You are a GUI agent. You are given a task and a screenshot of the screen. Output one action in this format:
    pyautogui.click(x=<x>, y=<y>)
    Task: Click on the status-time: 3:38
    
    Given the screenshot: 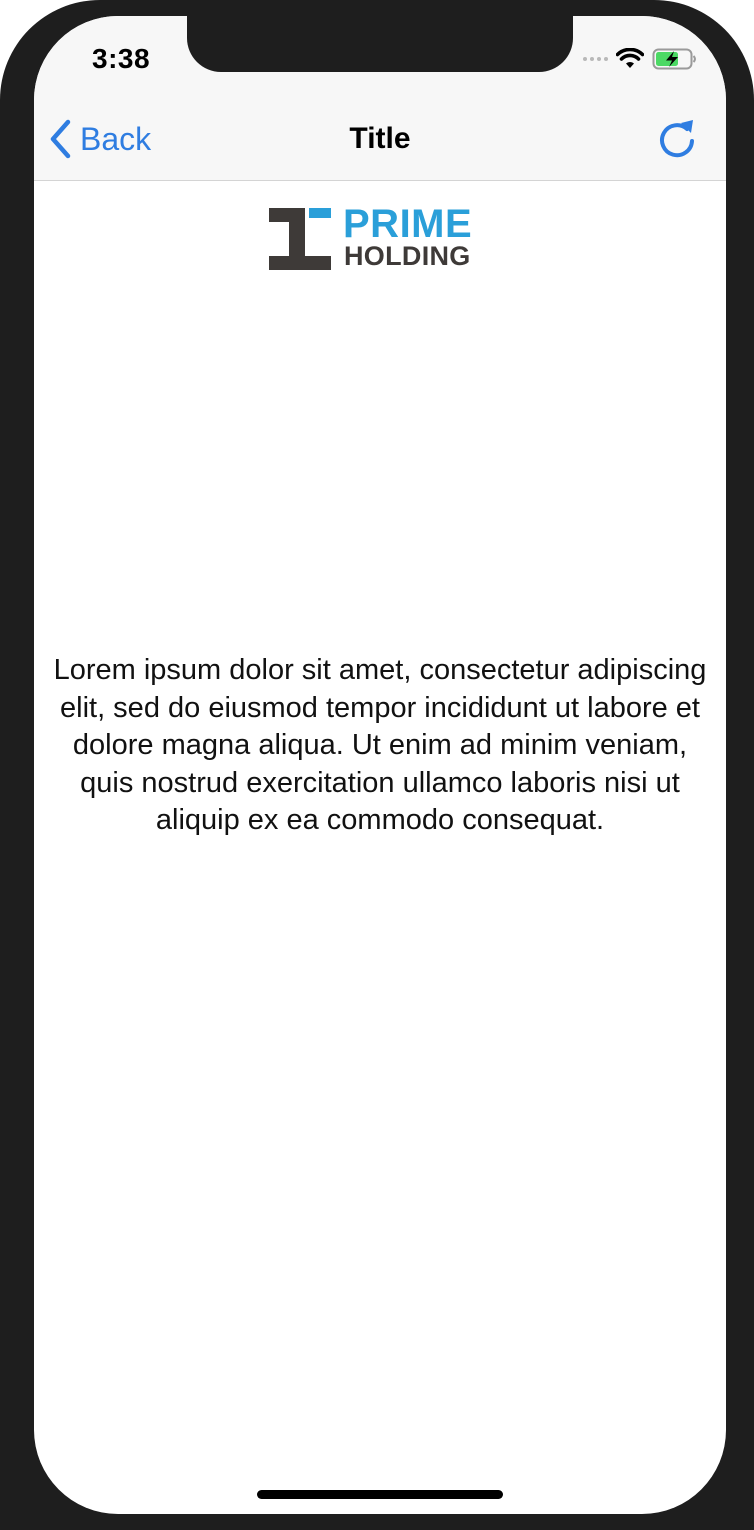 What is the action you would take?
    pyautogui.click(x=121, y=58)
    